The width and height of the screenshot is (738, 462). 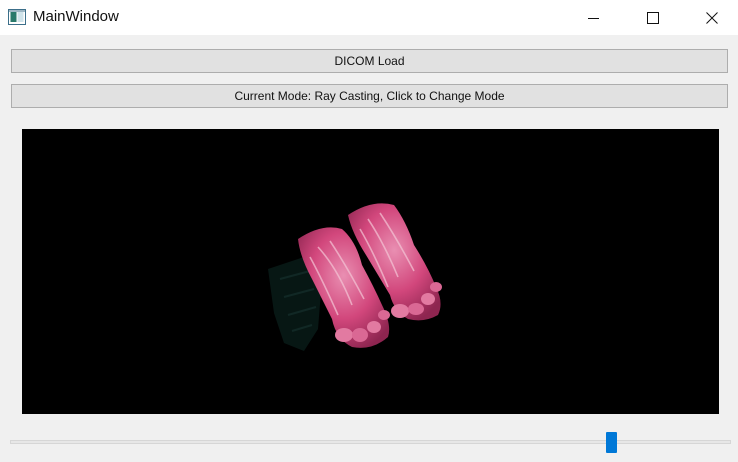 I want to click on app-window-icon, so click(x=17, y=17).